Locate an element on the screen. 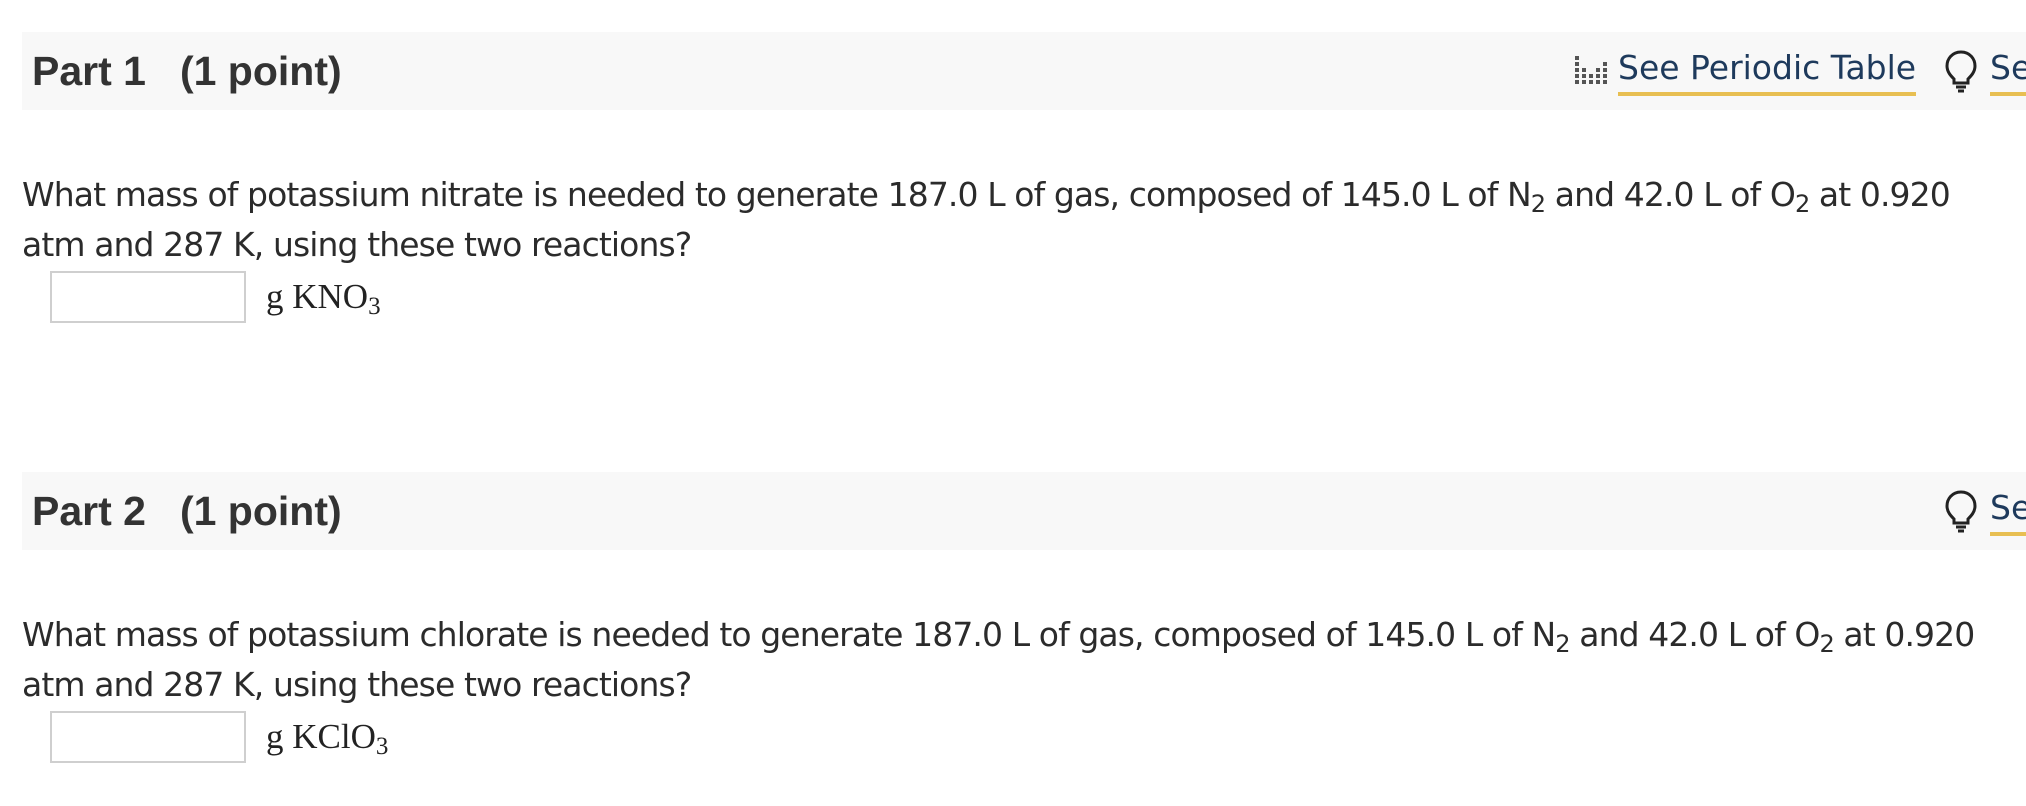 The width and height of the screenshot is (2026, 806). part1-answer-unit: g KNO3 is located at coordinates (323, 298).